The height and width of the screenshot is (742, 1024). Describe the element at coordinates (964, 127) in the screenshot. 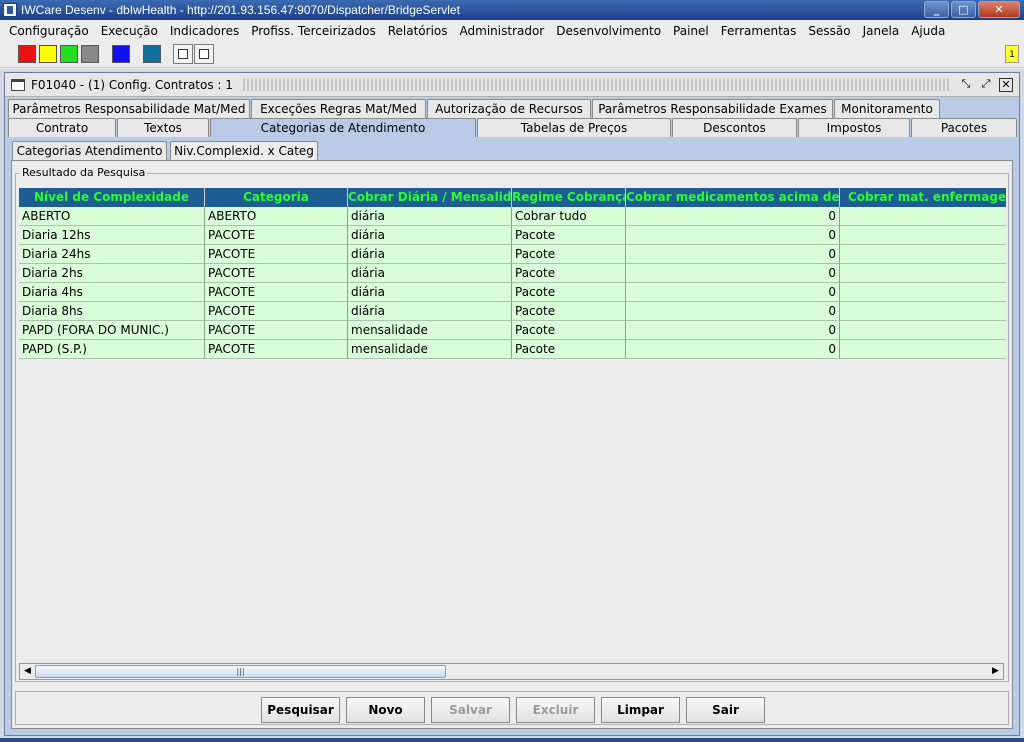

I see `tab-pacotes: Pacotes` at that location.